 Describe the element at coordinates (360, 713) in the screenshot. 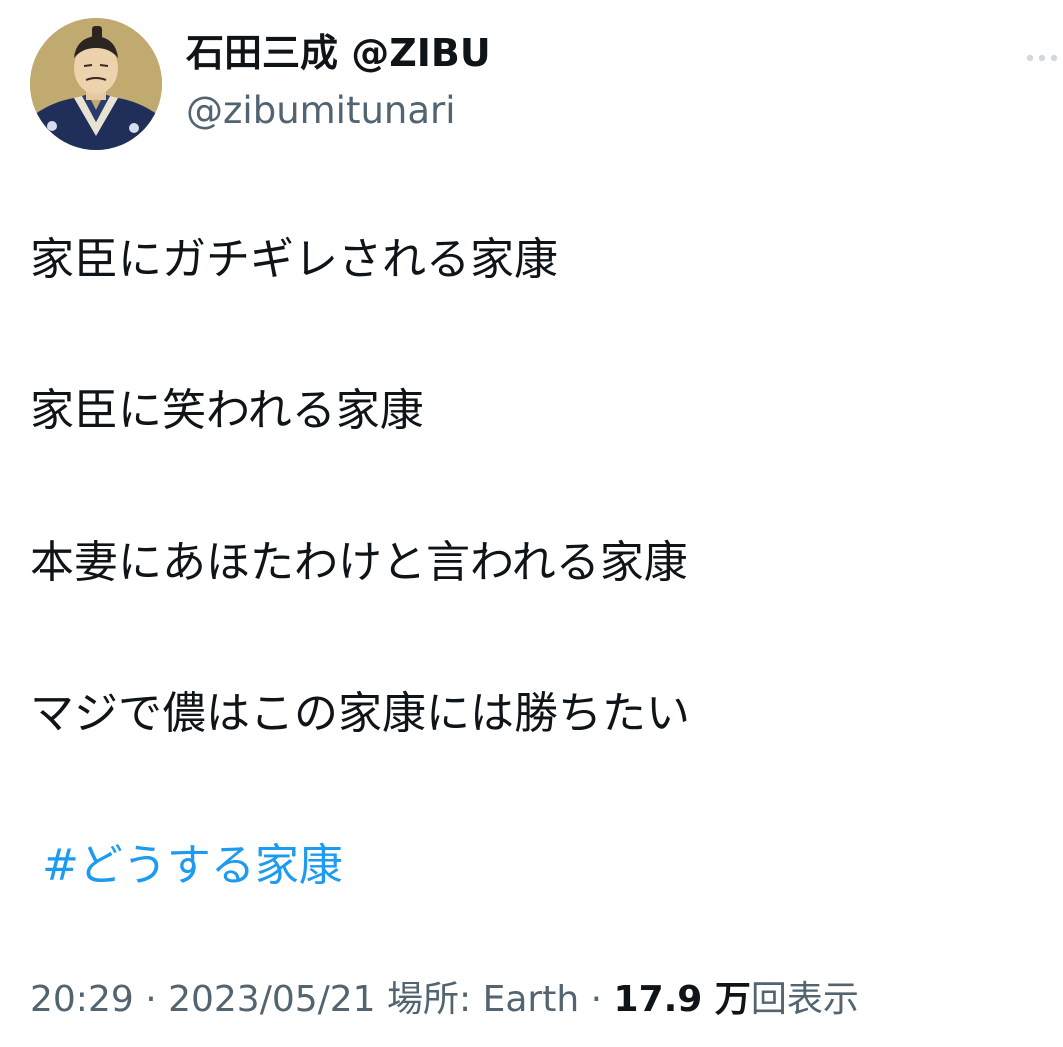

I see `tweet-text-line: マジで儂はこの家康には勝ちたい` at that location.